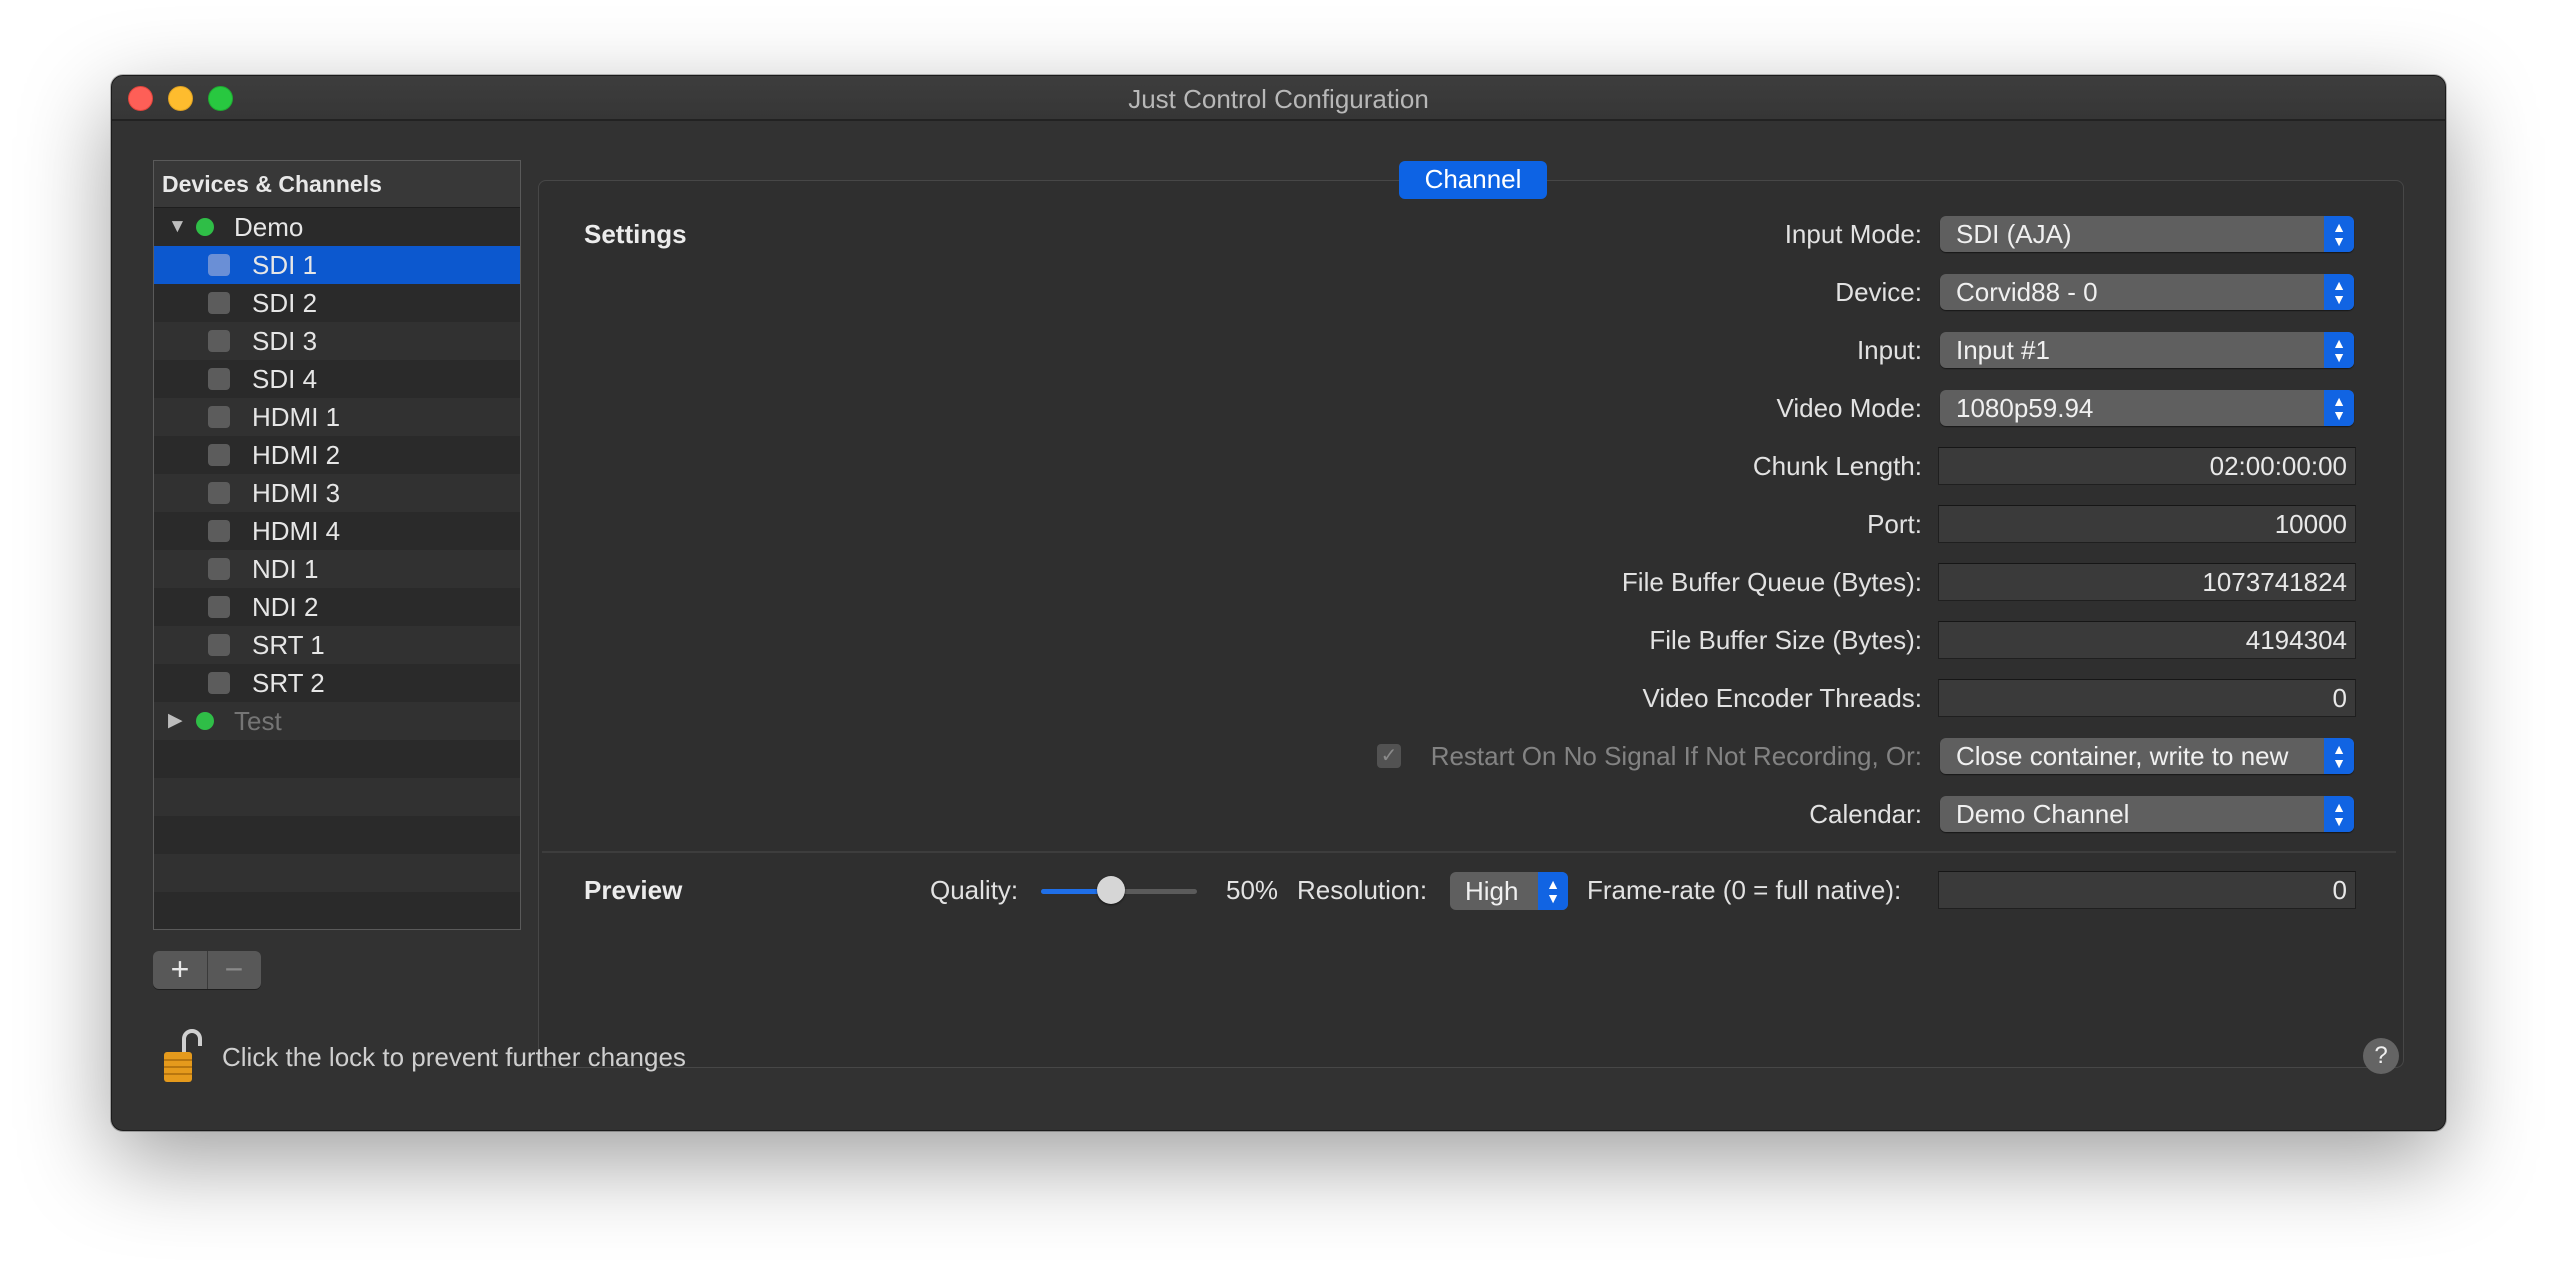  What do you see at coordinates (337, 607) in the screenshot?
I see `list-item-channel: NDI 2` at bounding box center [337, 607].